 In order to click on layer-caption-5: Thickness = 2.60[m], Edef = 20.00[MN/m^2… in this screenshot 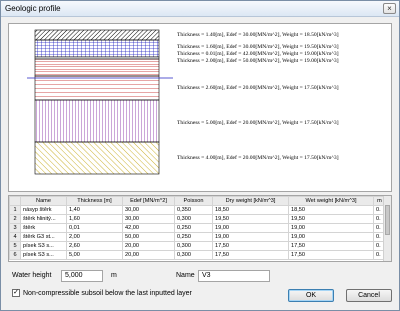, I will do `click(258, 88)`.